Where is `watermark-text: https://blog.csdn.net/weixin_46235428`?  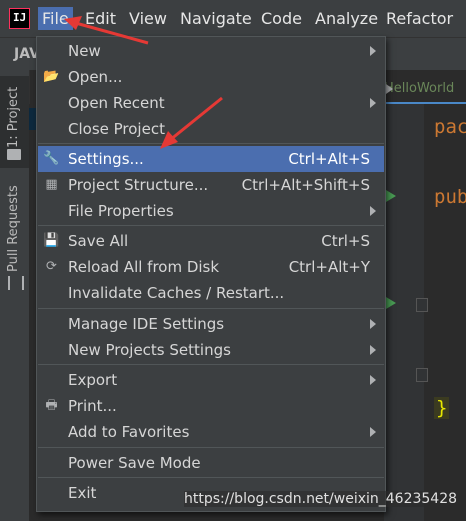 watermark-text: https://blog.csdn.net/weixin_46235428 is located at coordinates (321, 499).